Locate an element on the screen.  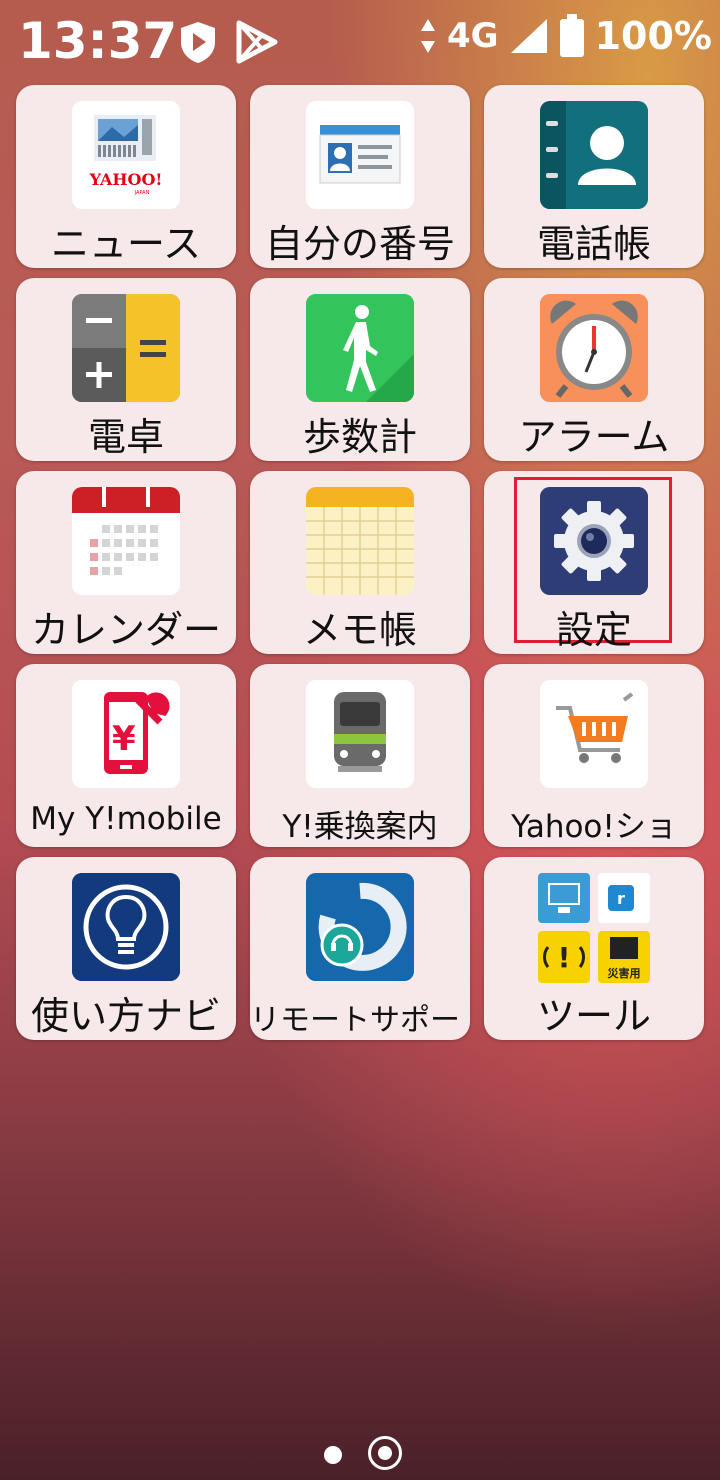
app-label: ニュース is located at coordinates (126, 244).